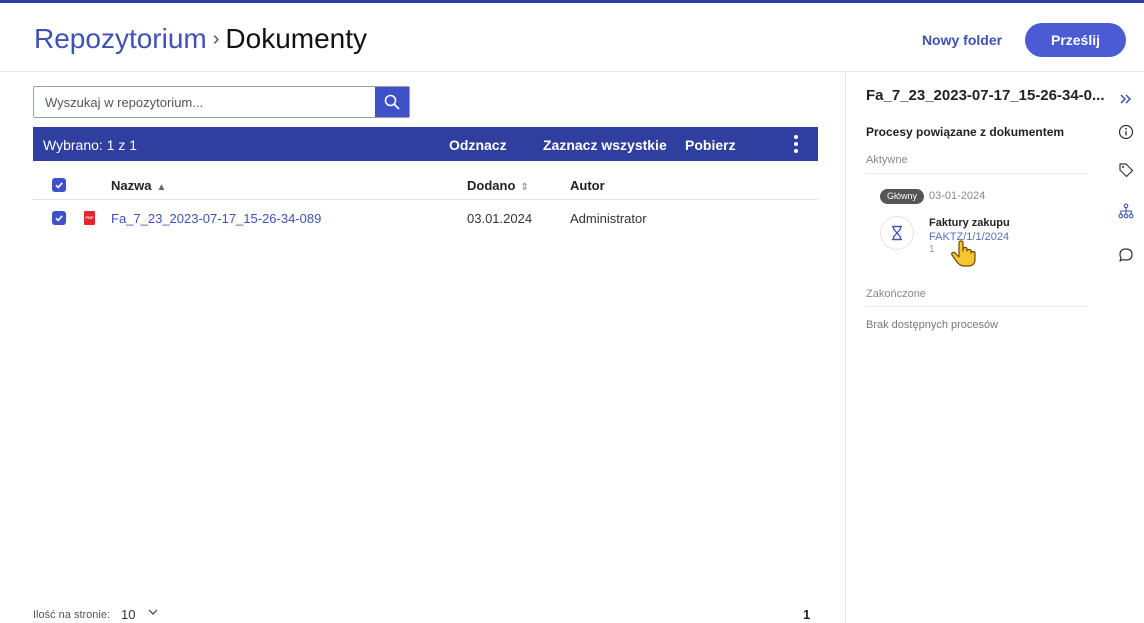  I want to click on search-button, so click(392, 102).